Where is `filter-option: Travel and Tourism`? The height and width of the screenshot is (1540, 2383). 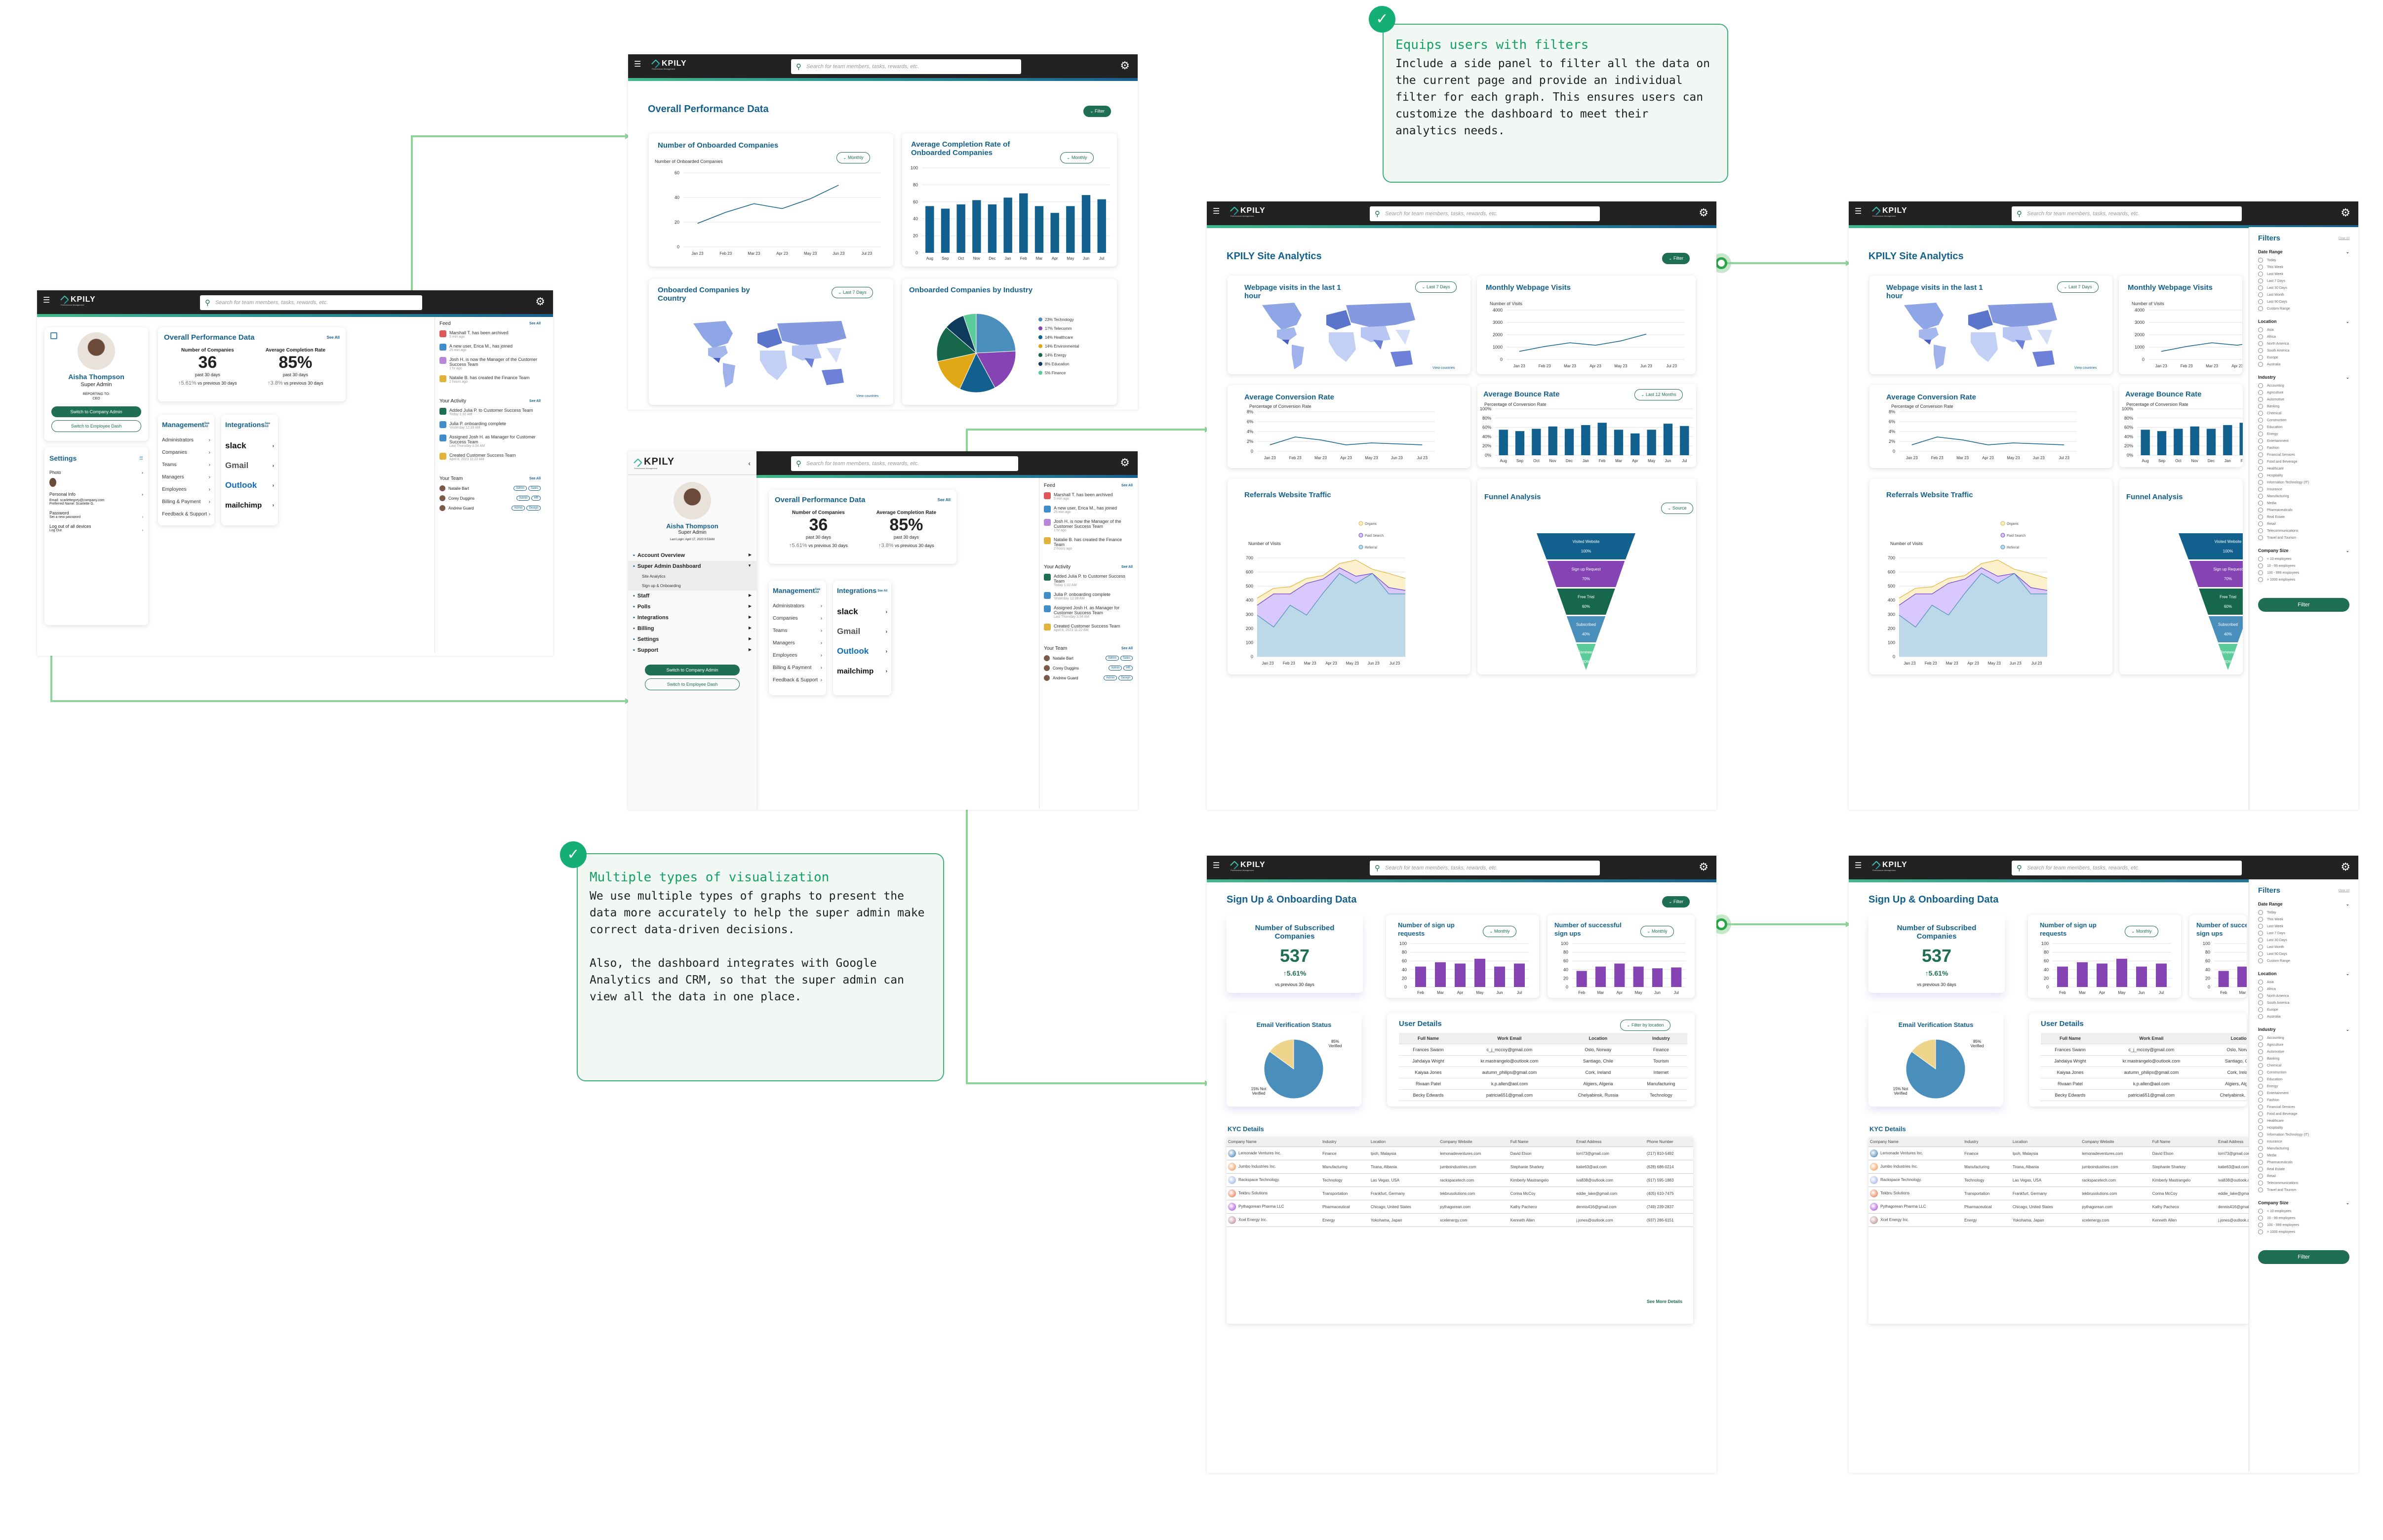 filter-option: Travel and Tourism is located at coordinates (2303, 1189).